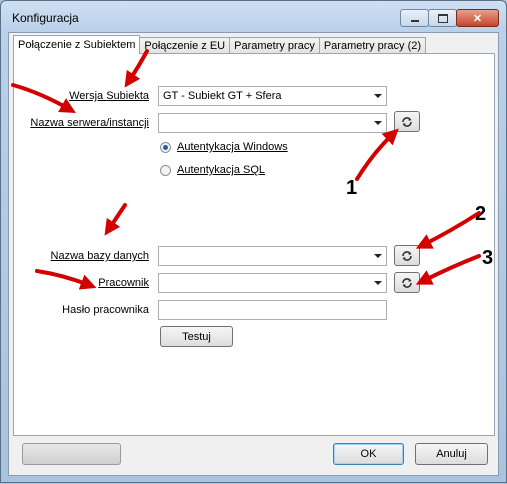 The width and height of the screenshot is (507, 484). Describe the element at coordinates (77, 44) in the screenshot. I see `tab-polaczenie-subiekt: Połączenie z Subiektem` at that location.